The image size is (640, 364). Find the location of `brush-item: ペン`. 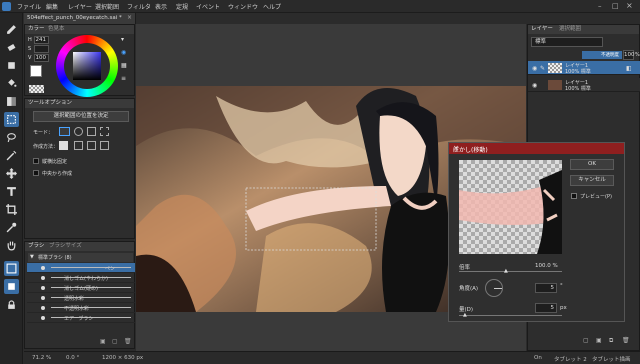

brush-item: ペン is located at coordinates (81, 268).